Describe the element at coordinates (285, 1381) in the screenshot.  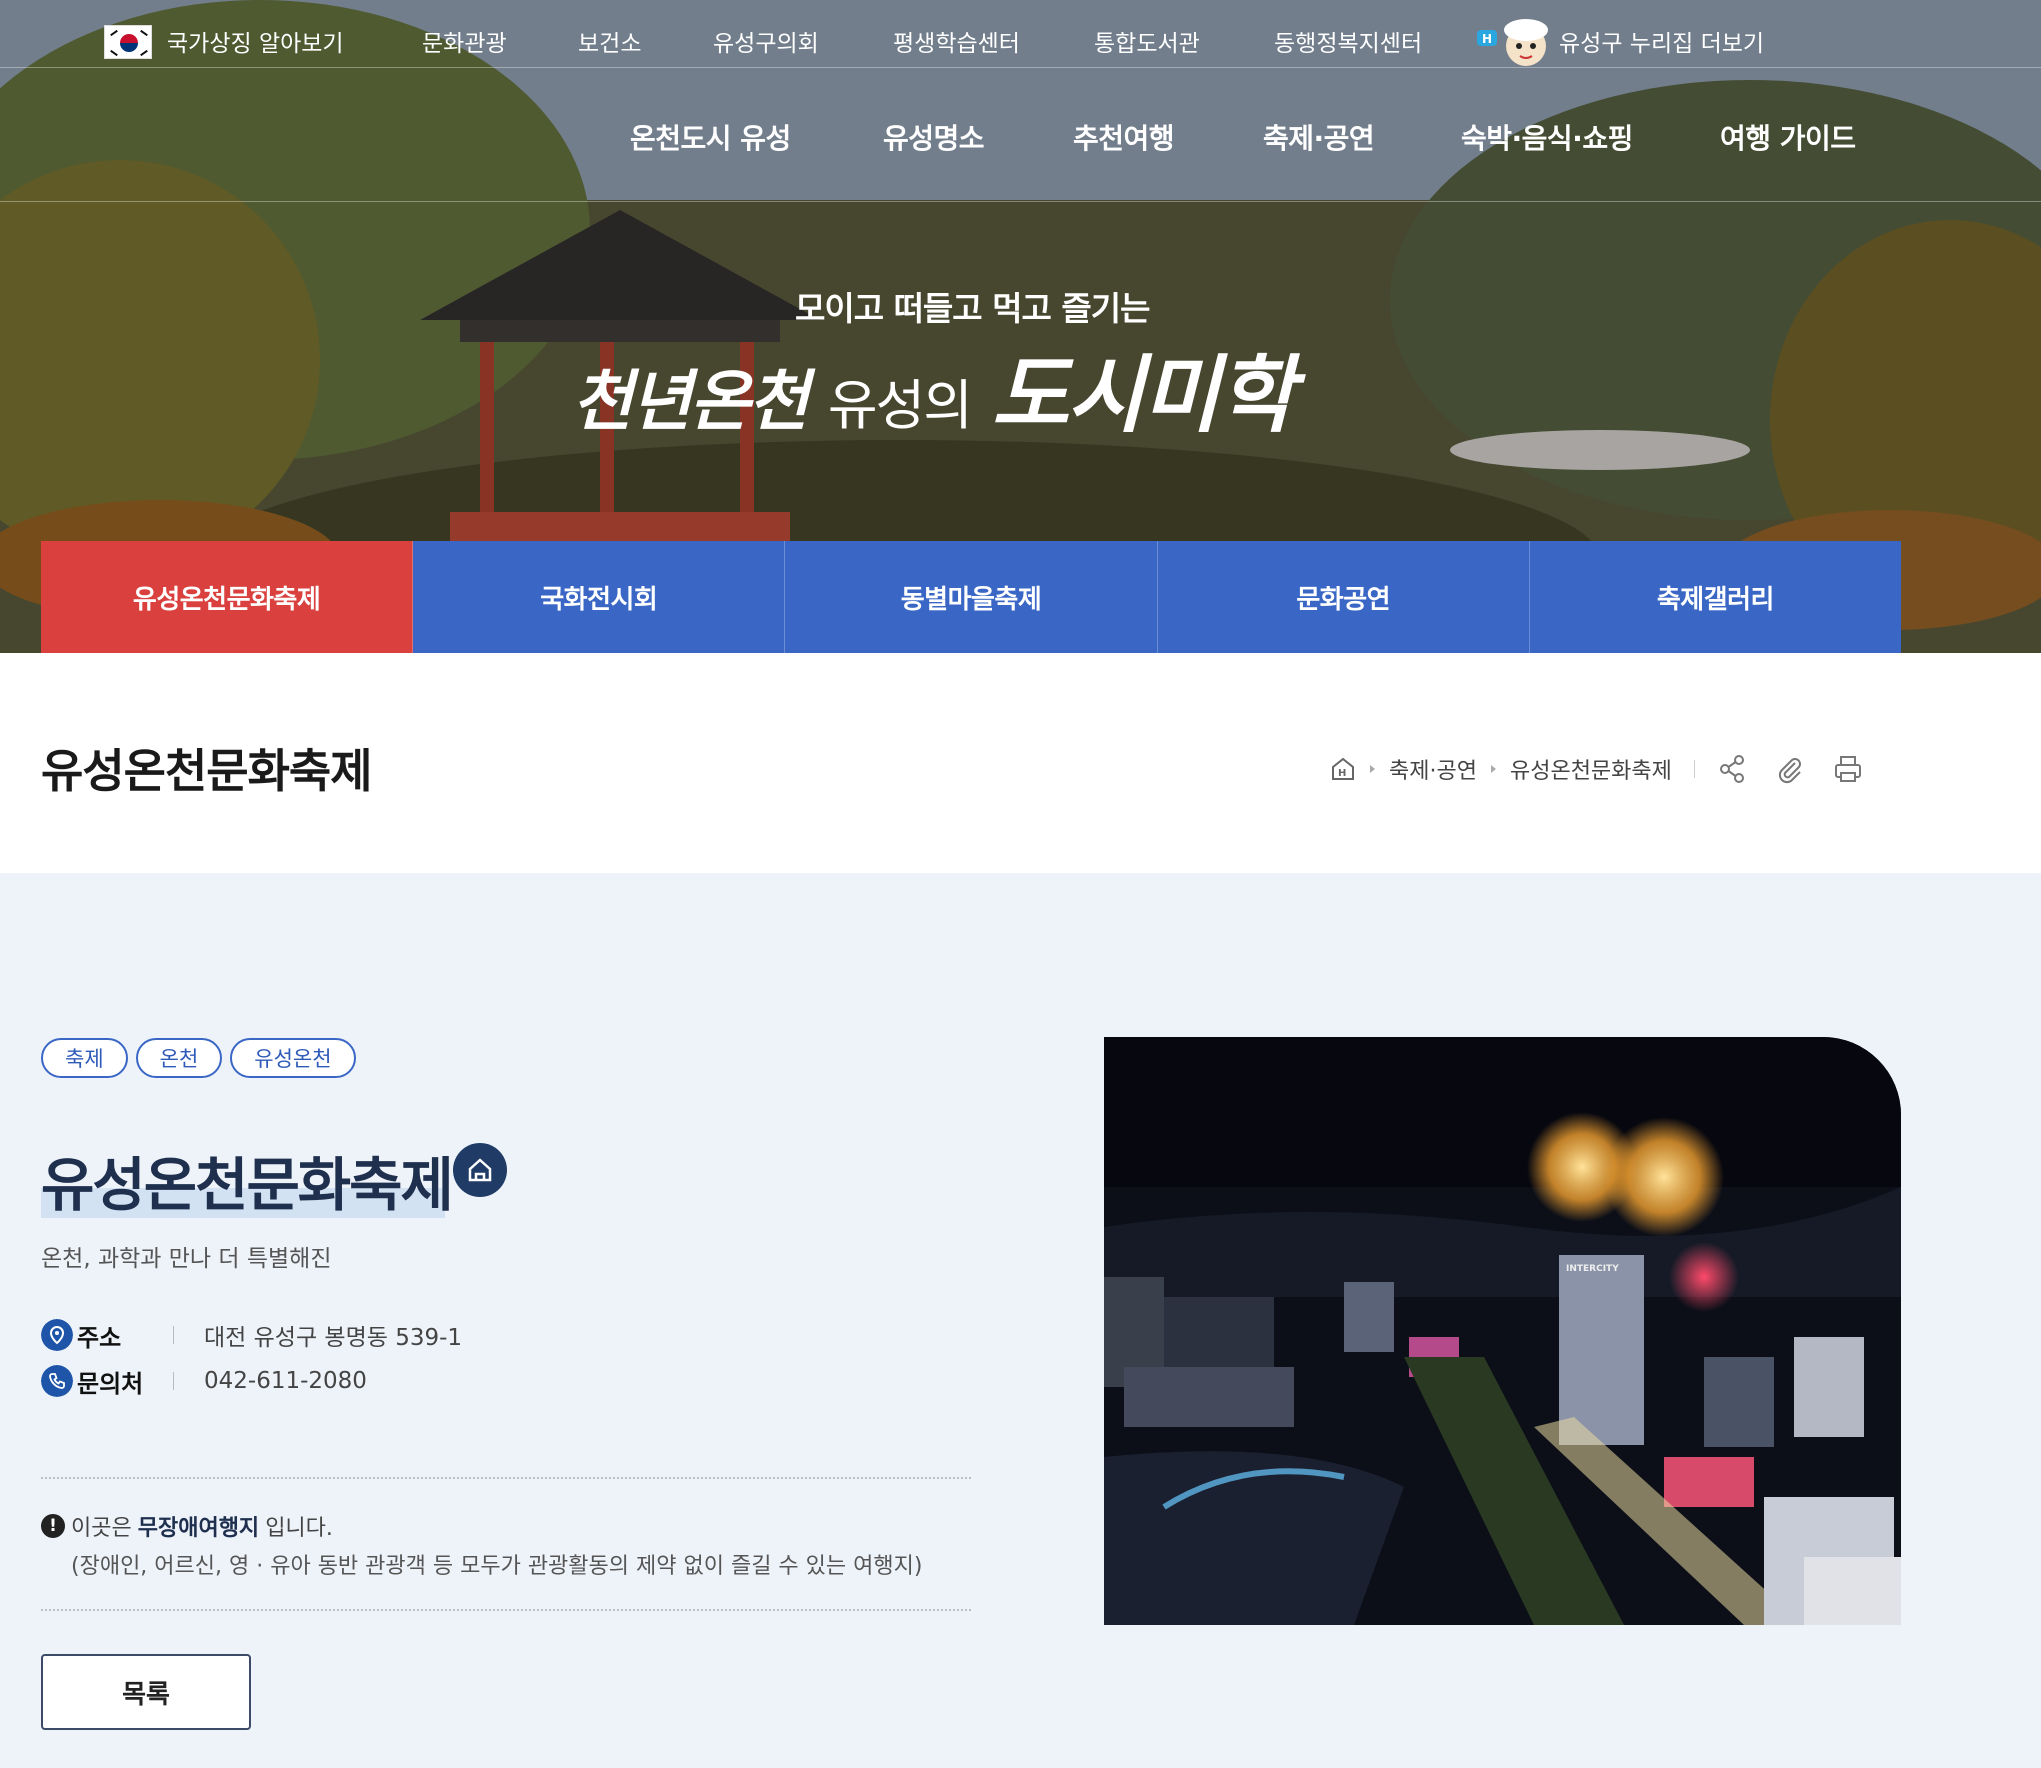
I see `contact-value: 042-611-2080` at that location.